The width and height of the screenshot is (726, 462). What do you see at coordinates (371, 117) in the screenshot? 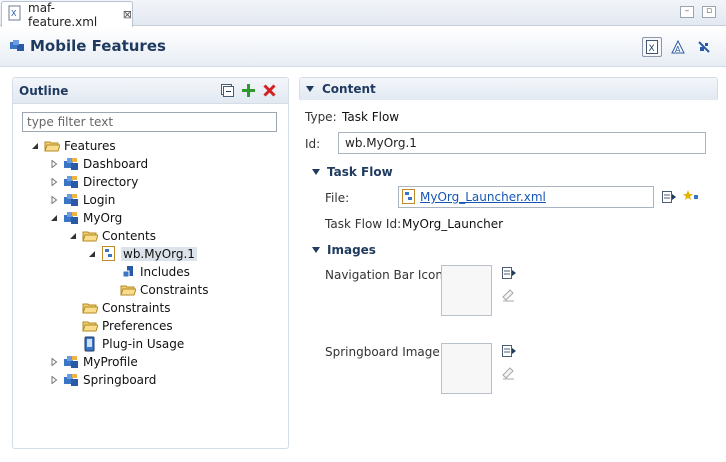
I see `type-value: Task Flow` at bounding box center [371, 117].